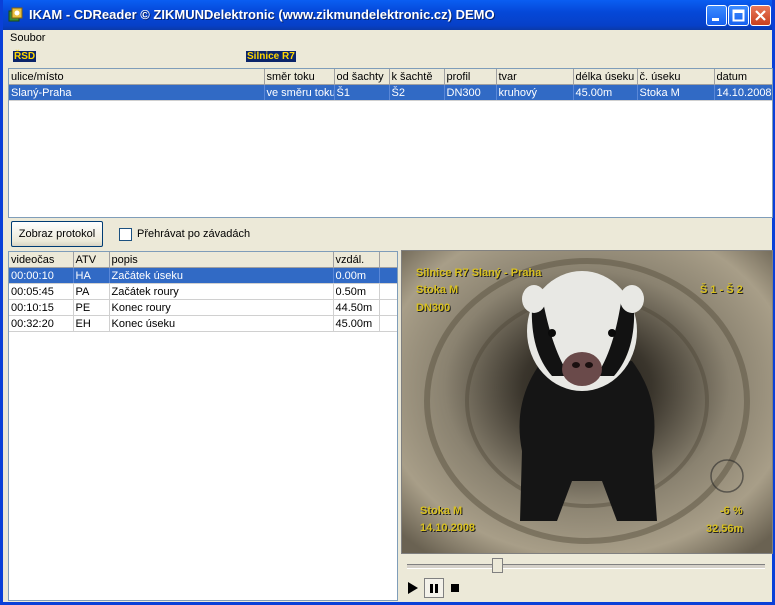  Describe the element at coordinates (221, 275) in the screenshot. I see `table-cell: Začátek úseku` at that location.